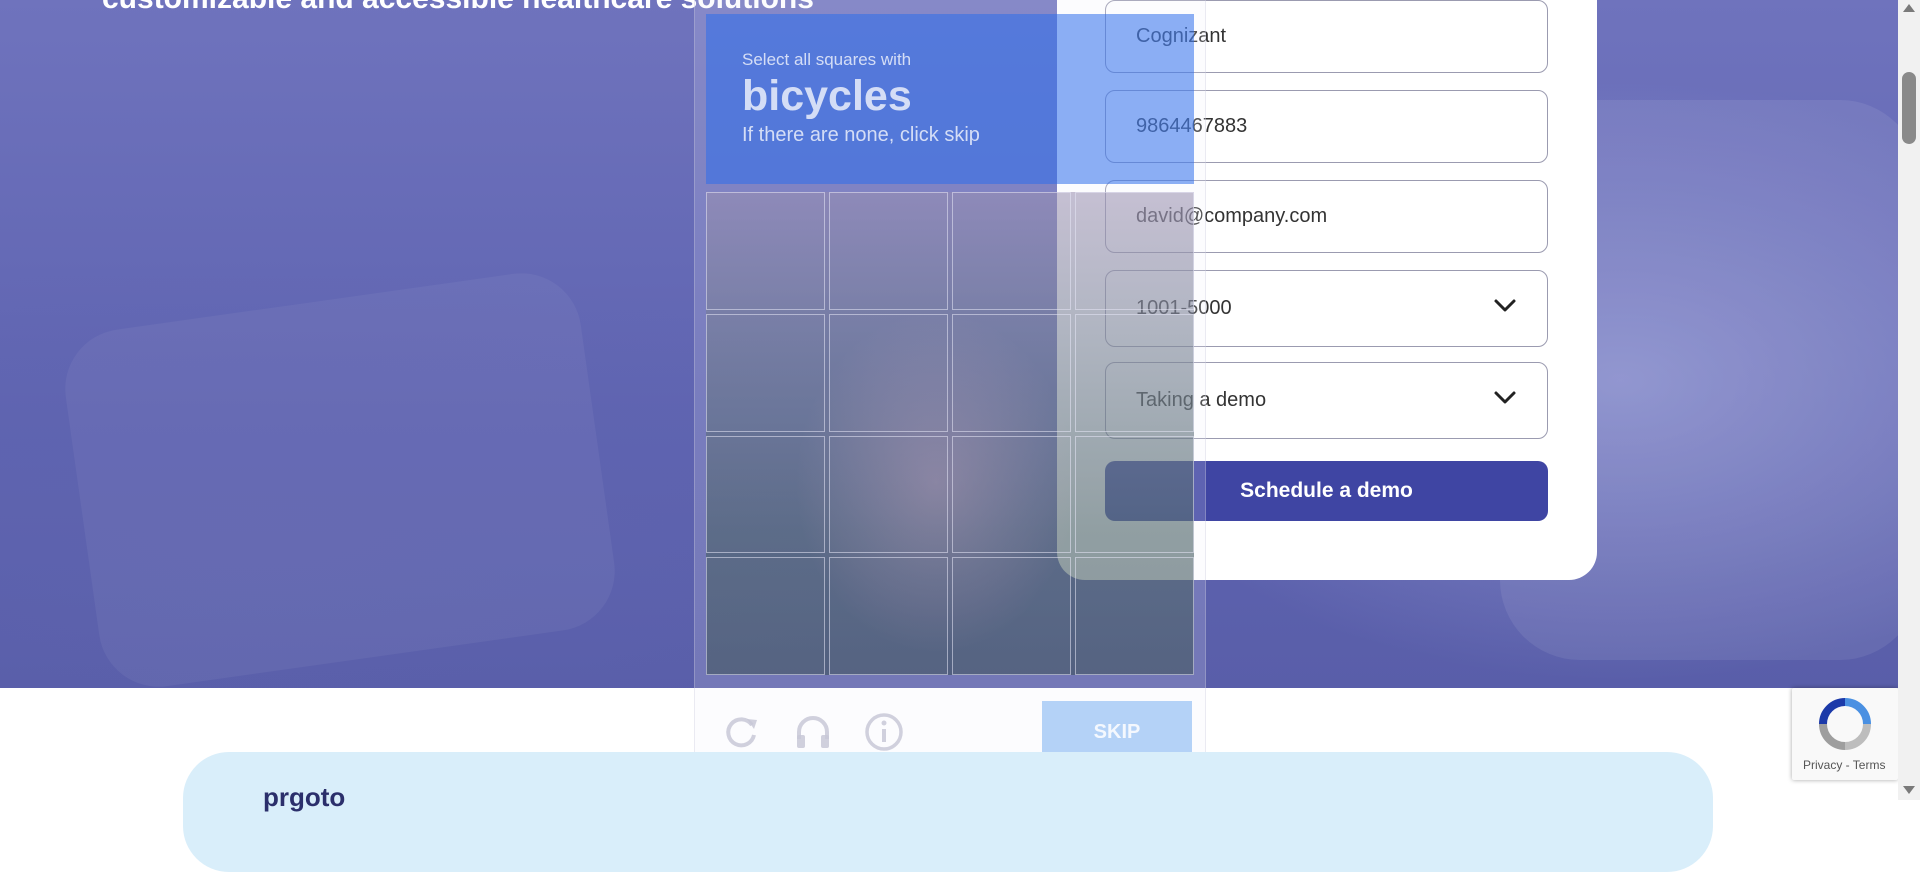  I want to click on info-icon, so click(884, 732).